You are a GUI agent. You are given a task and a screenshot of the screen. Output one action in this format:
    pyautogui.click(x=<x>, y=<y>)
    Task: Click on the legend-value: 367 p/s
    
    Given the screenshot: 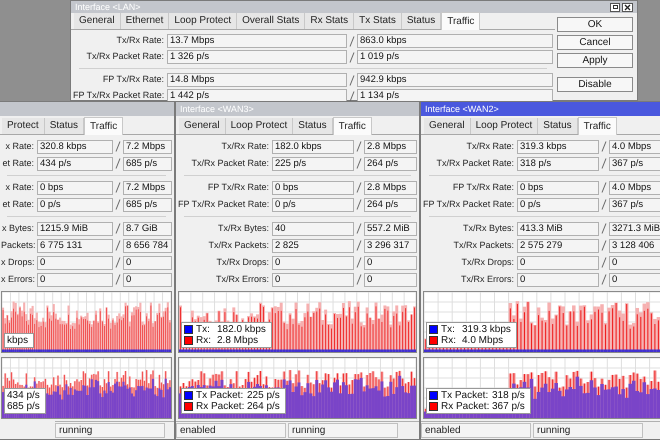 What is the action you would take?
    pyautogui.click(x=509, y=406)
    